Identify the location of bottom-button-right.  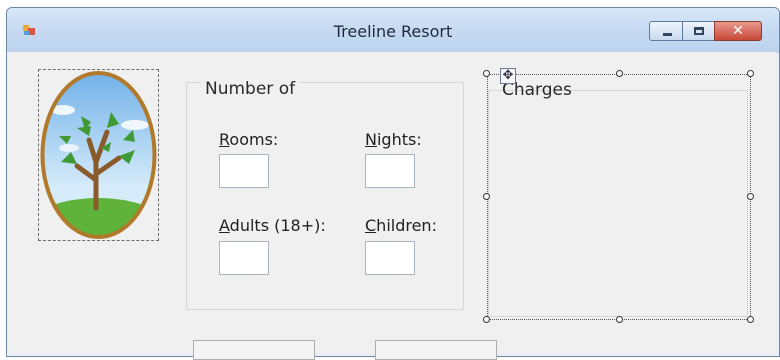
(436, 350).